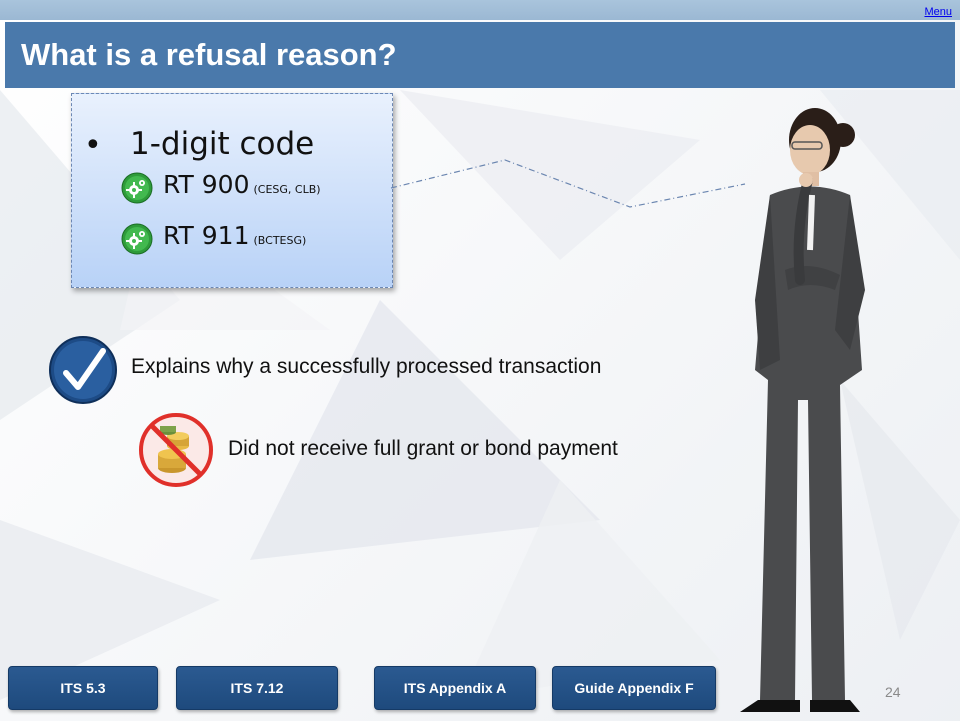 Image resolution: width=960 pixels, height=721 pixels. Describe the element at coordinates (280, 240) in the screenshot. I see `code-programs: (BCTESG)` at that location.